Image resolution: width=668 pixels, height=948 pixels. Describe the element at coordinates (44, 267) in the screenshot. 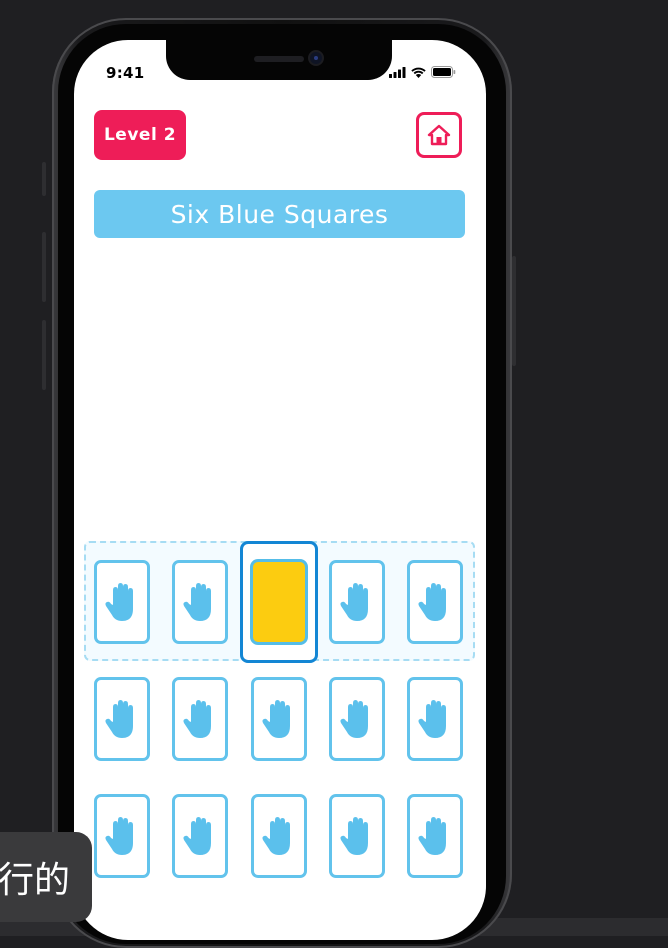

I see `volume-up-button` at that location.